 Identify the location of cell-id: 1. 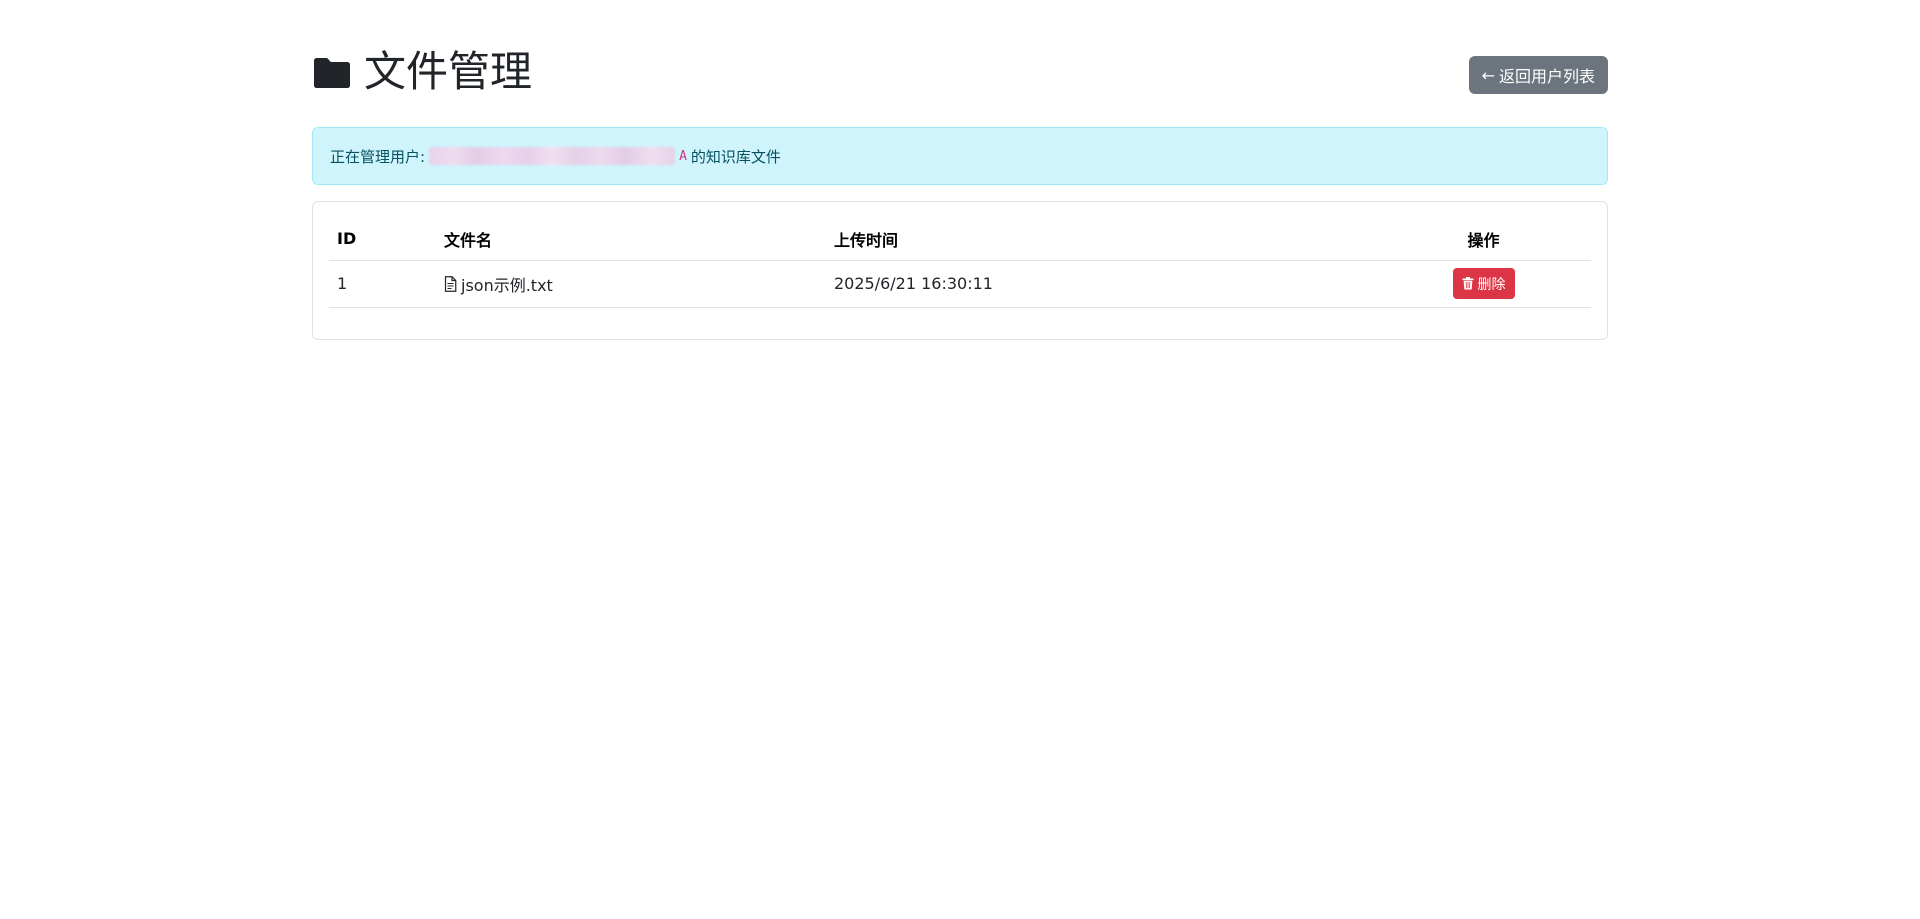
(382, 284).